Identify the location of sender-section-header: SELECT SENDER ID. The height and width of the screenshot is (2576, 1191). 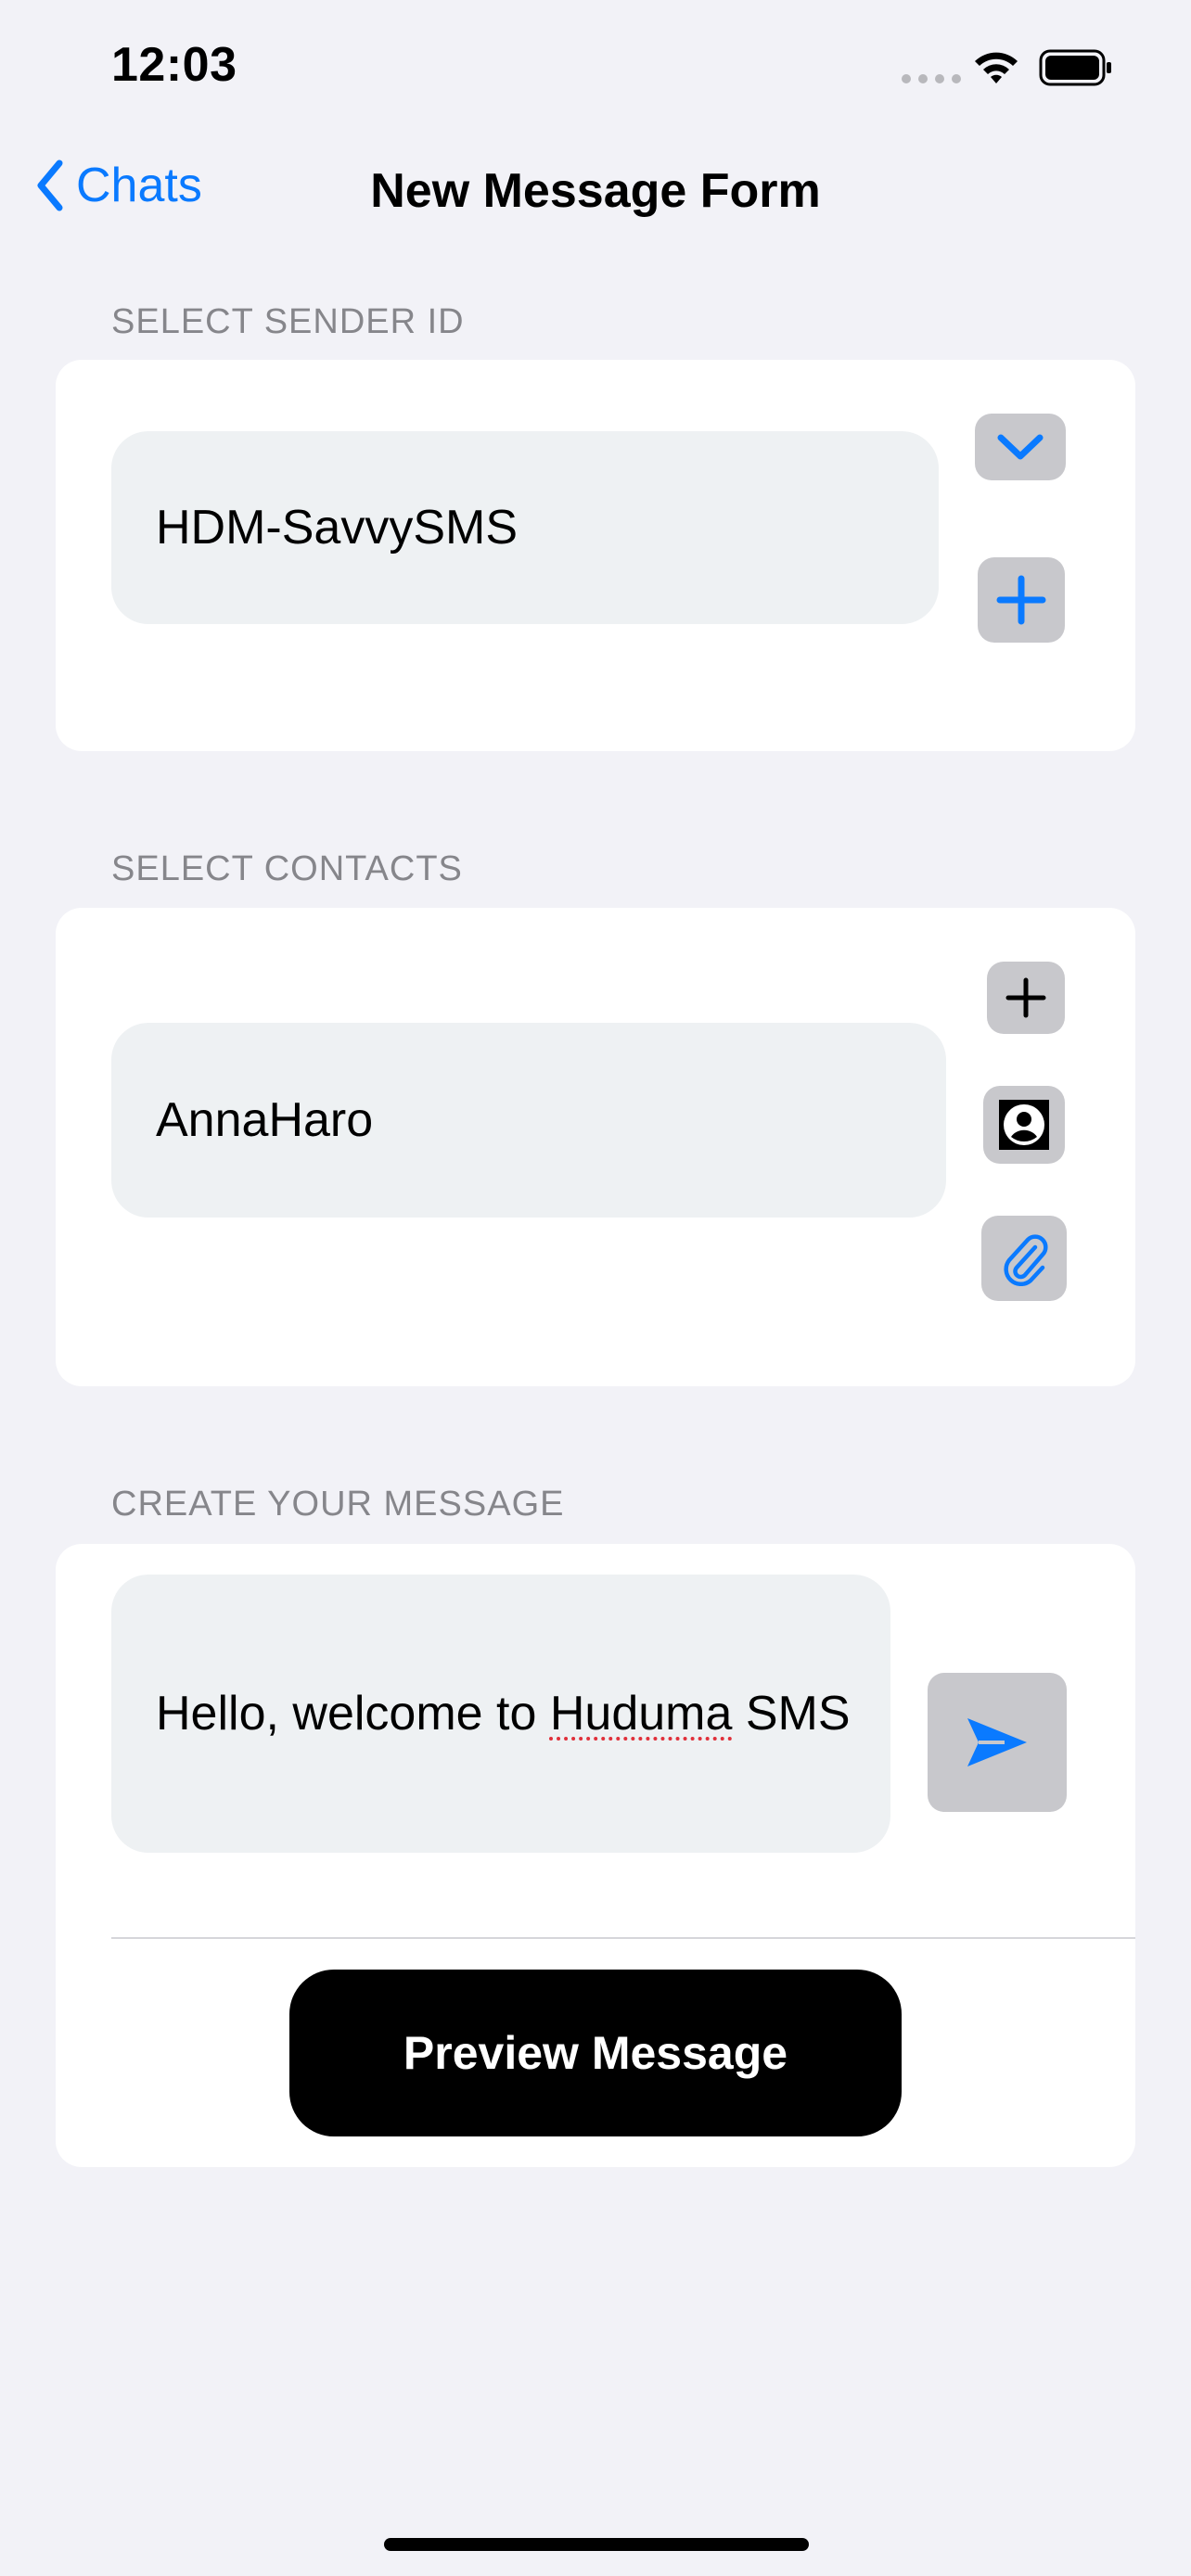
(288, 321).